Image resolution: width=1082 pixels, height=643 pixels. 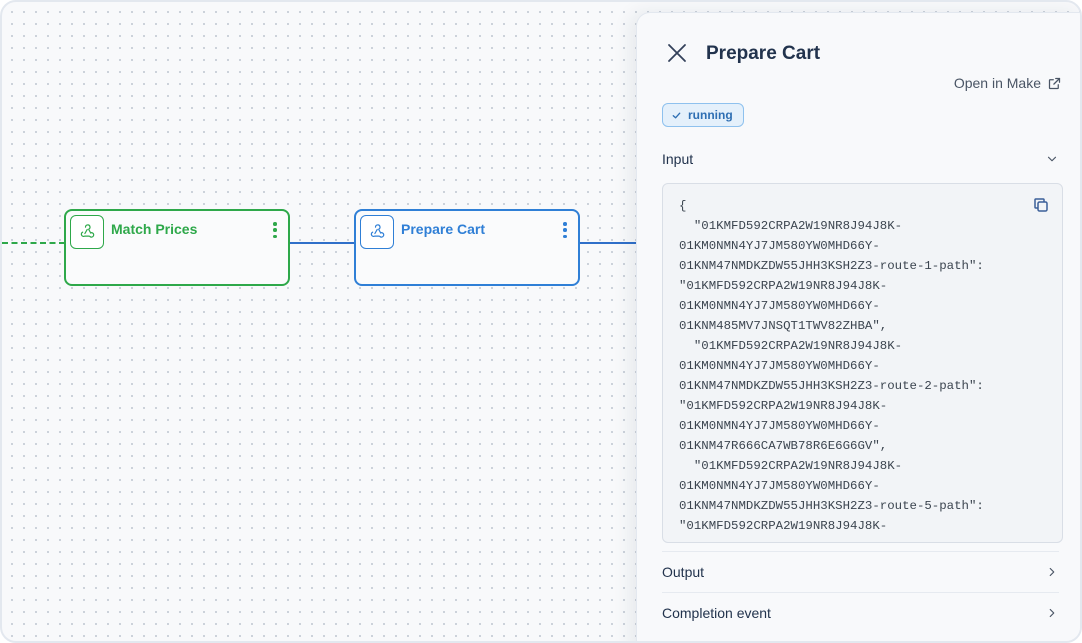 I want to click on status-badge: running, so click(x=703, y=115).